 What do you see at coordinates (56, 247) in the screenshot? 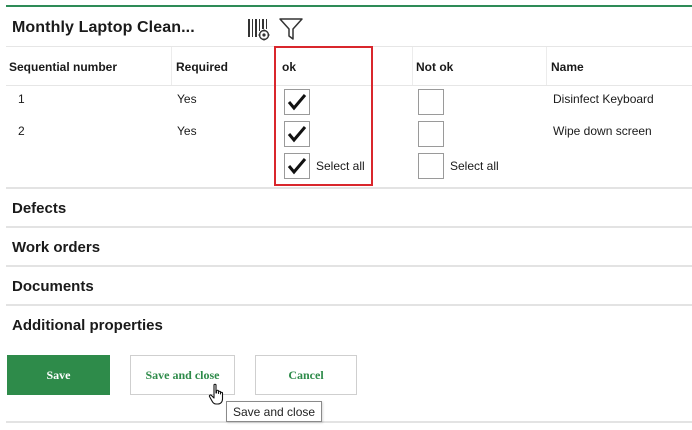
I see `section-work-orders: Work orders` at bounding box center [56, 247].